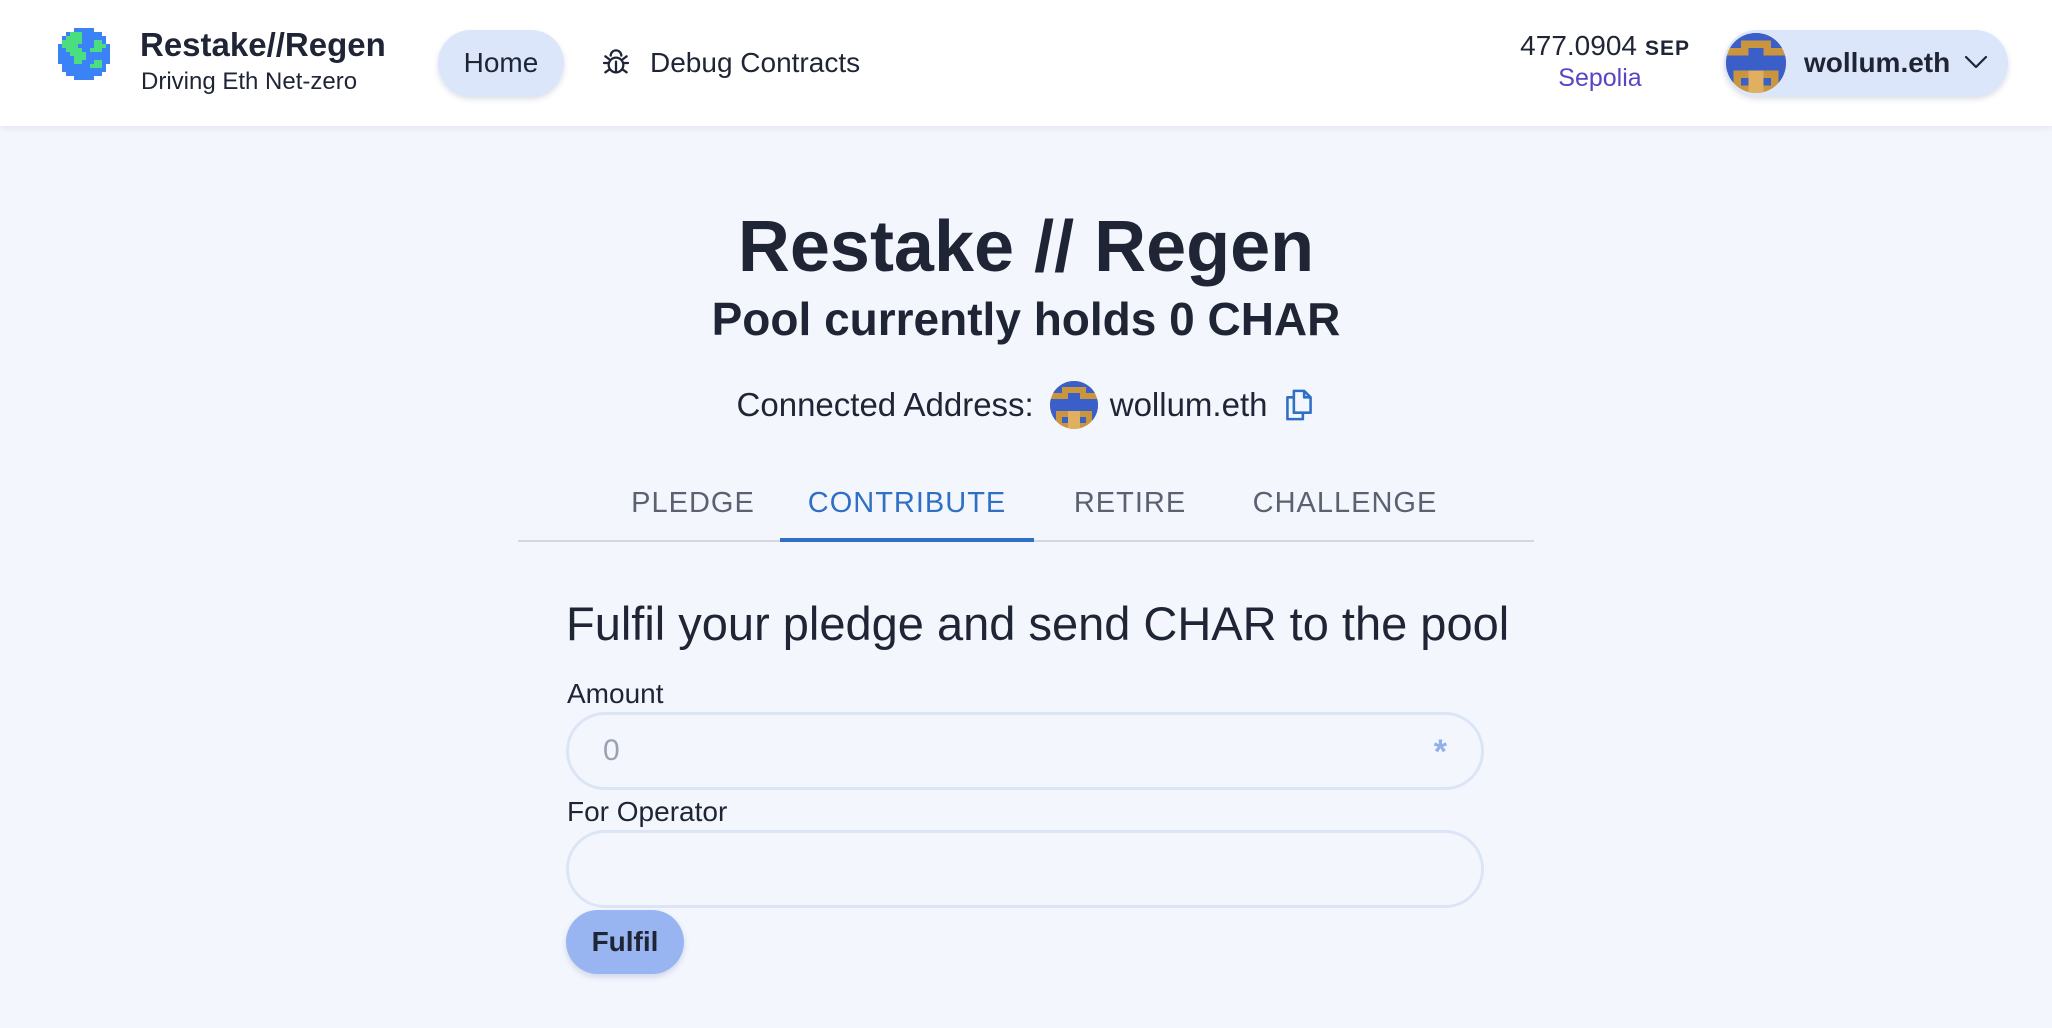 The image size is (2052, 1028). What do you see at coordinates (616, 61) in the screenshot?
I see `bug-icon` at bounding box center [616, 61].